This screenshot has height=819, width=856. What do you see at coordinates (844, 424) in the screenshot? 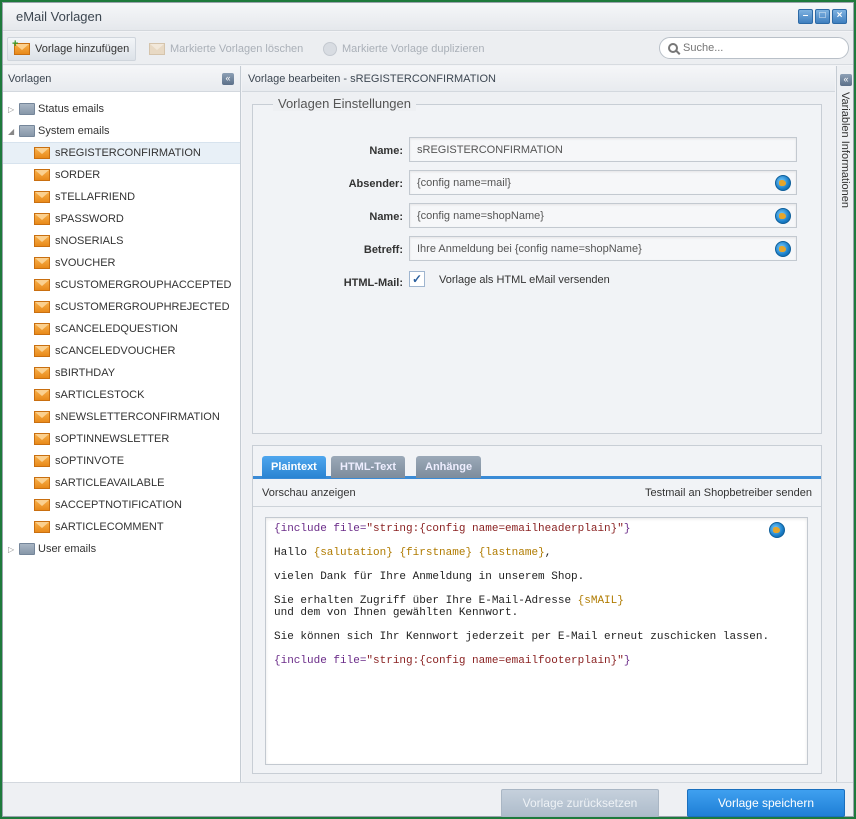
I see `variables-side-panel: « Variablen Informationen` at bounding box center [844, 424].